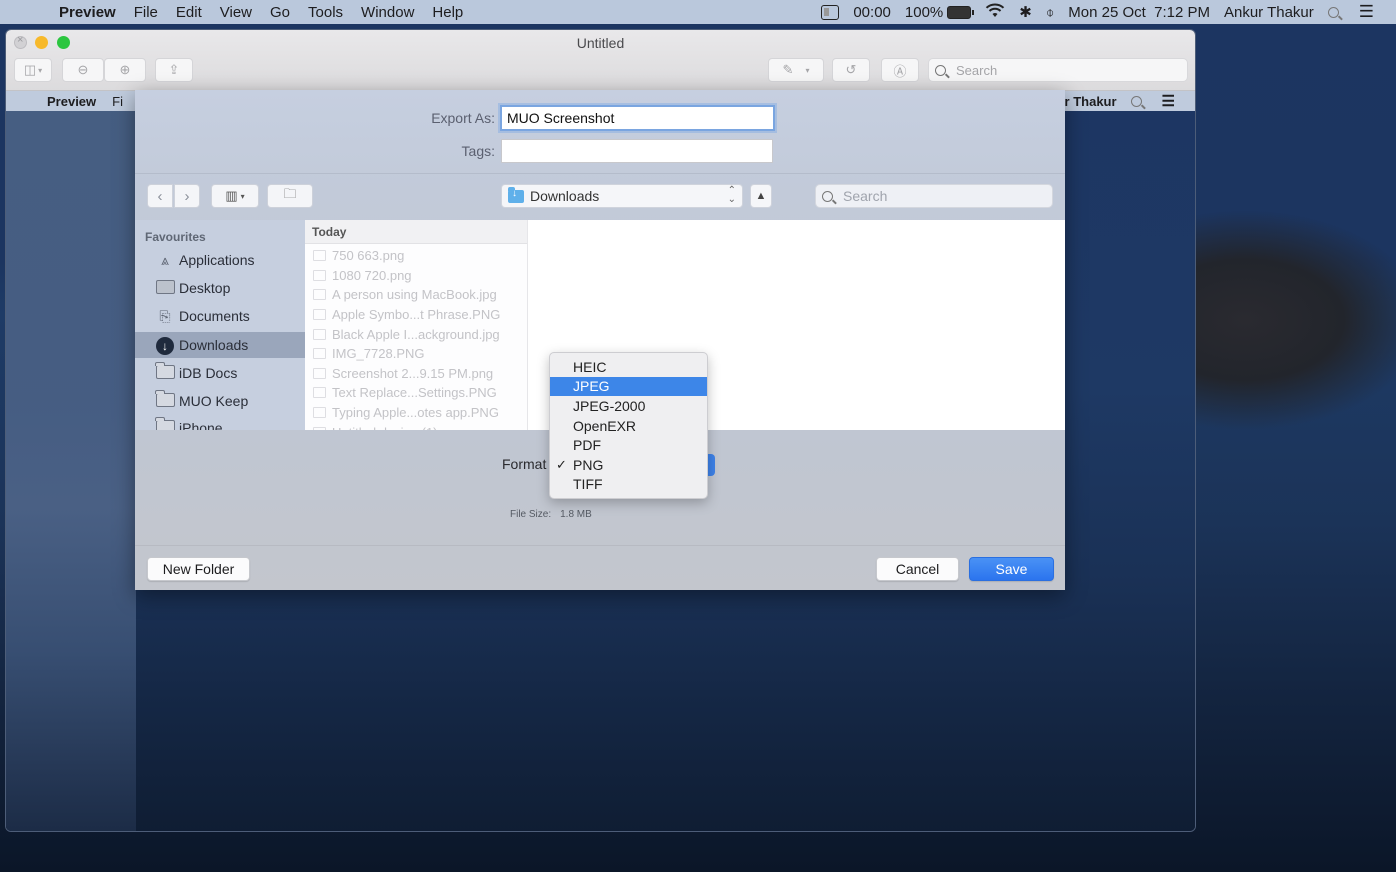  I want to click on sidebar-item-documents: ⎘ Documents, so click(220, 316).